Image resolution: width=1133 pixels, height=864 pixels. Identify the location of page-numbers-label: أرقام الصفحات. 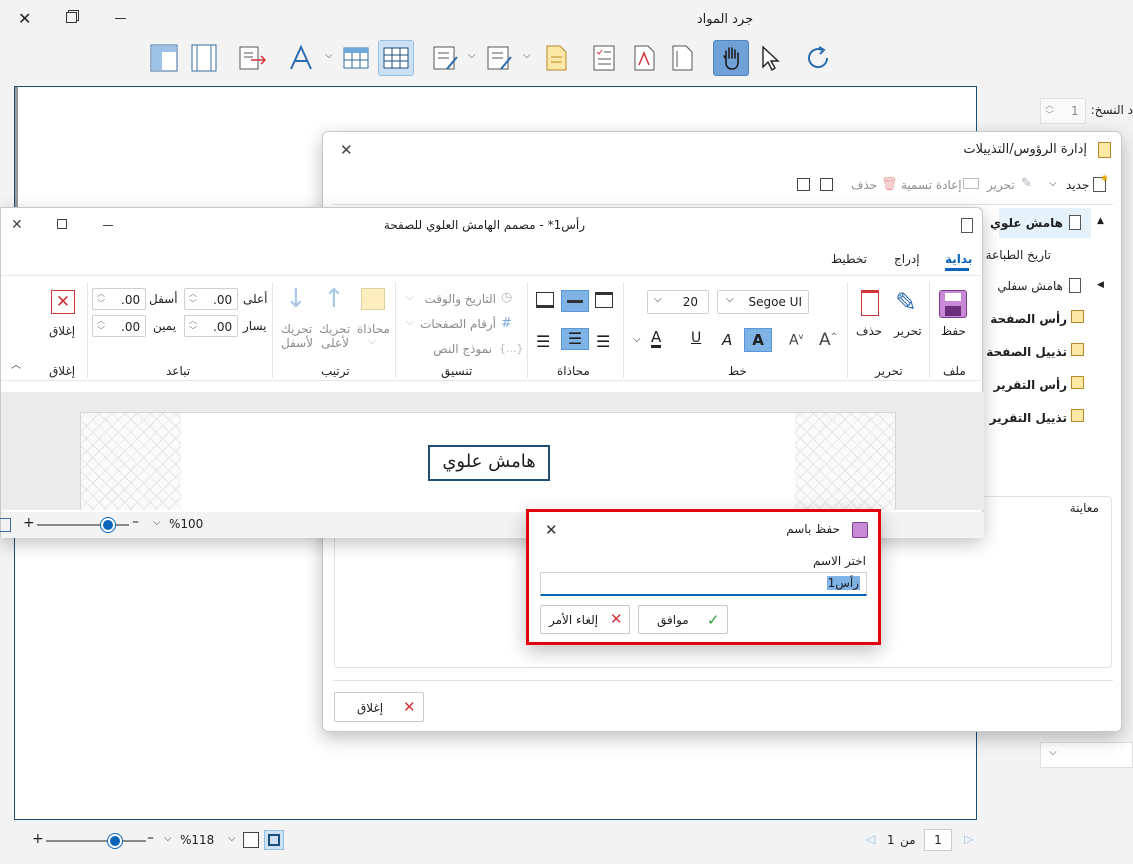
(458, 324).